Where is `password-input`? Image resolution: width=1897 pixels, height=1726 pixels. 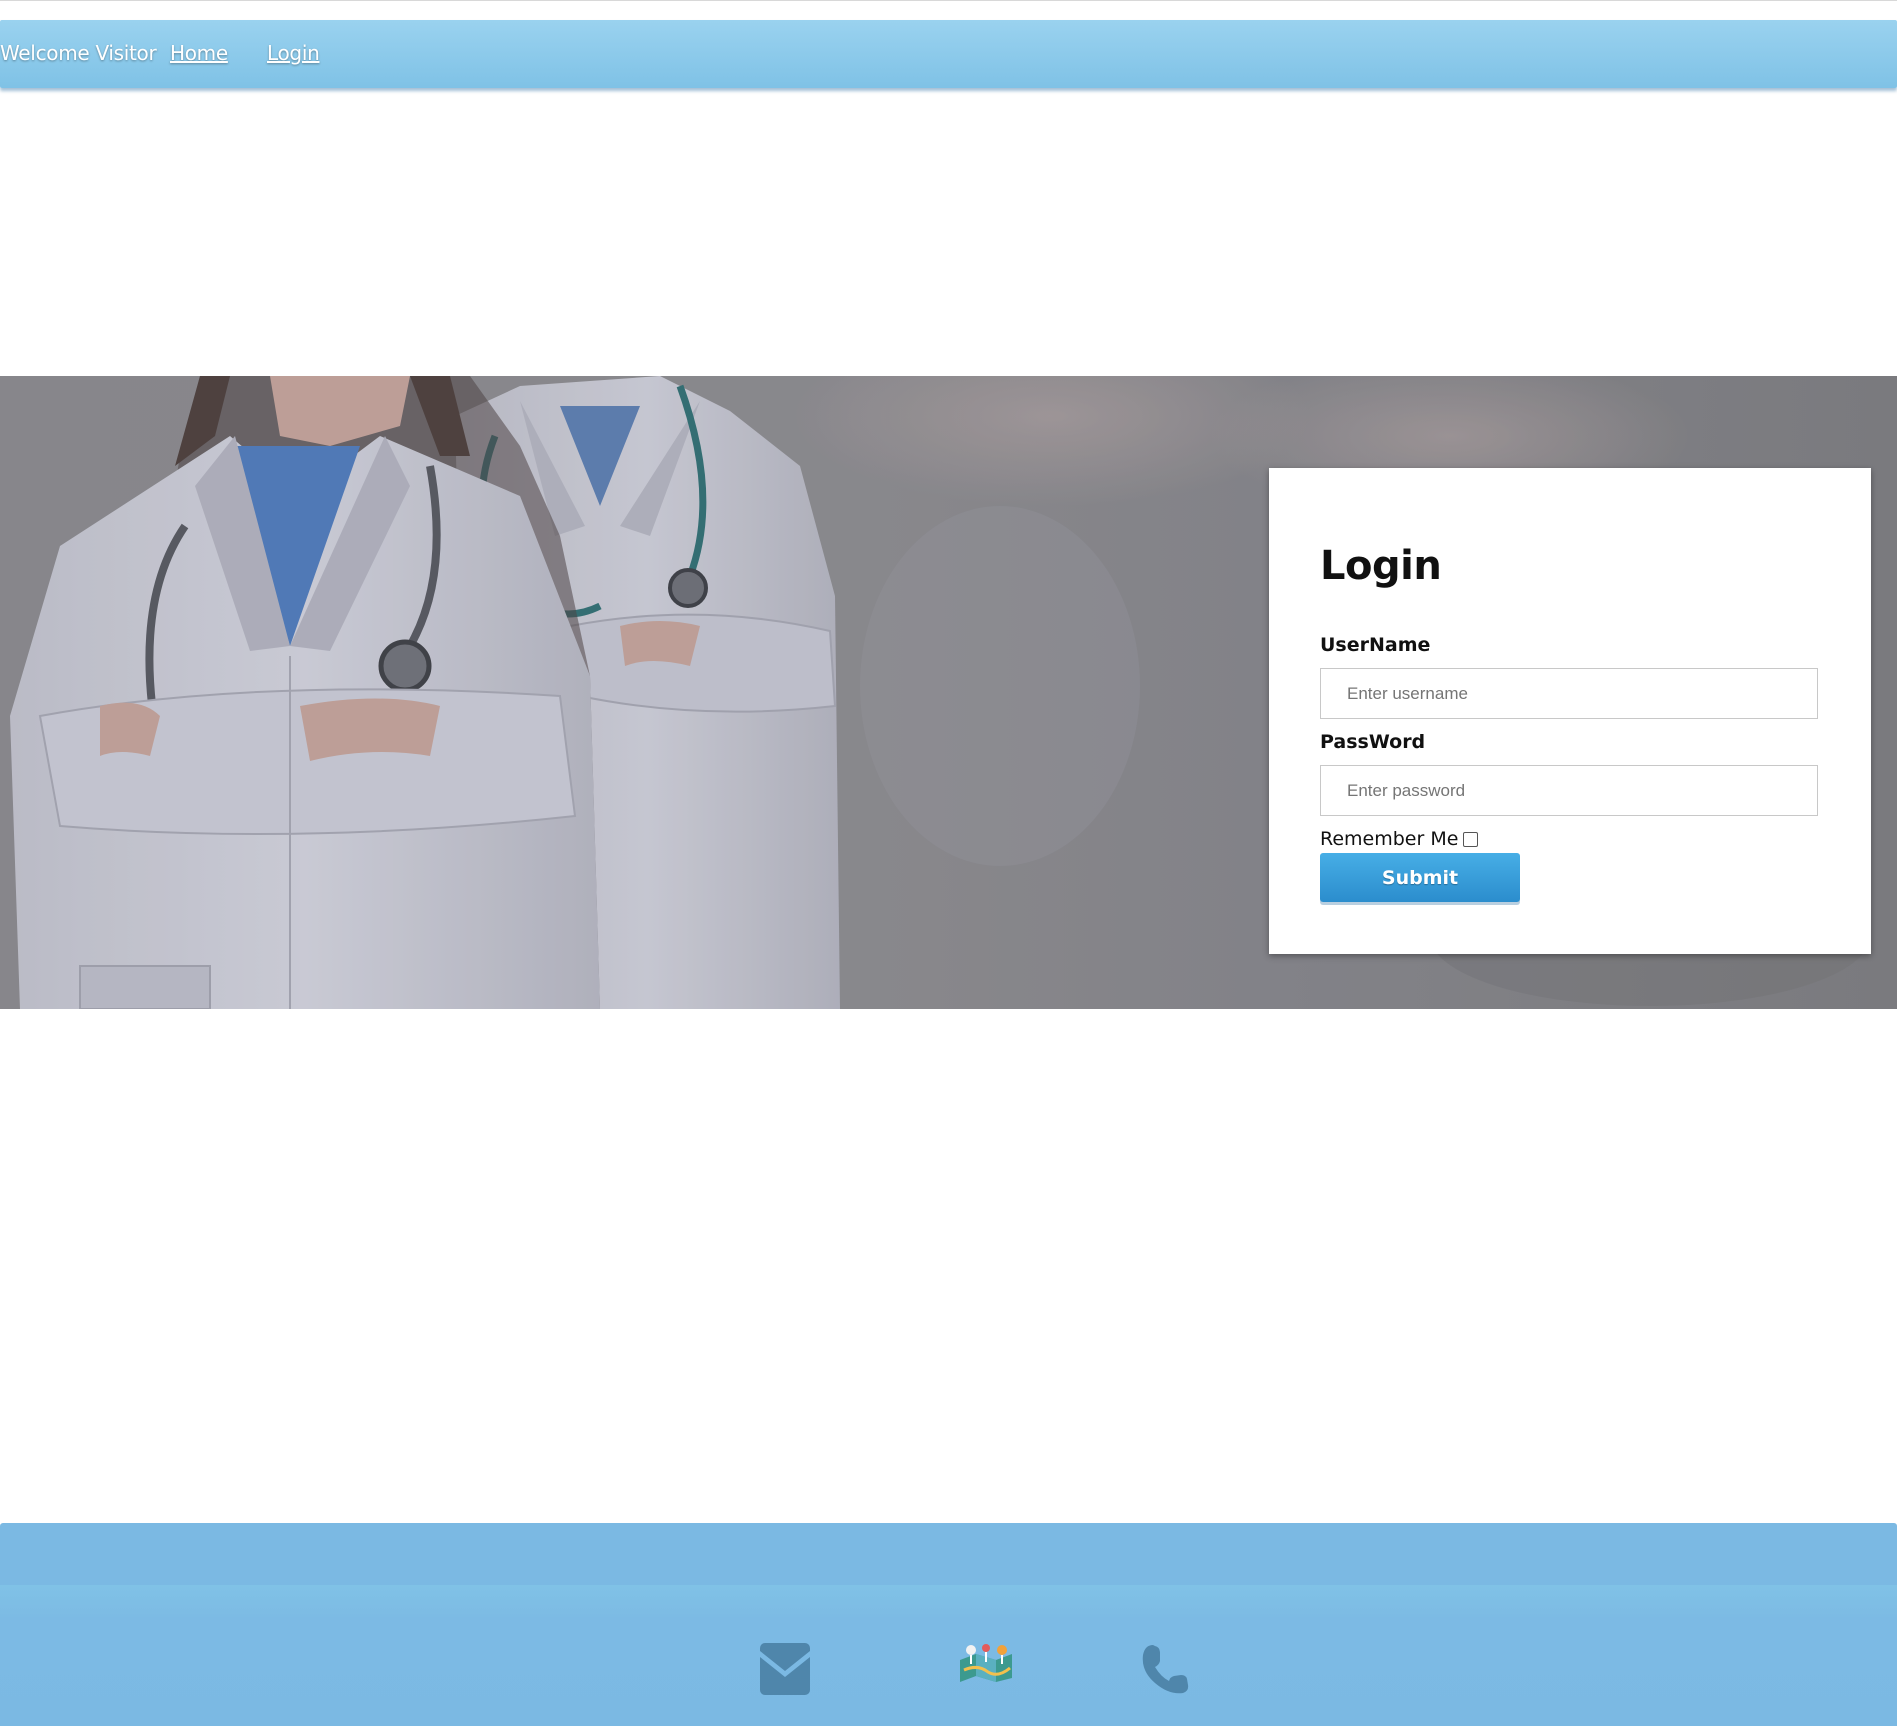 password-input is located at coordinates (1569, 790).